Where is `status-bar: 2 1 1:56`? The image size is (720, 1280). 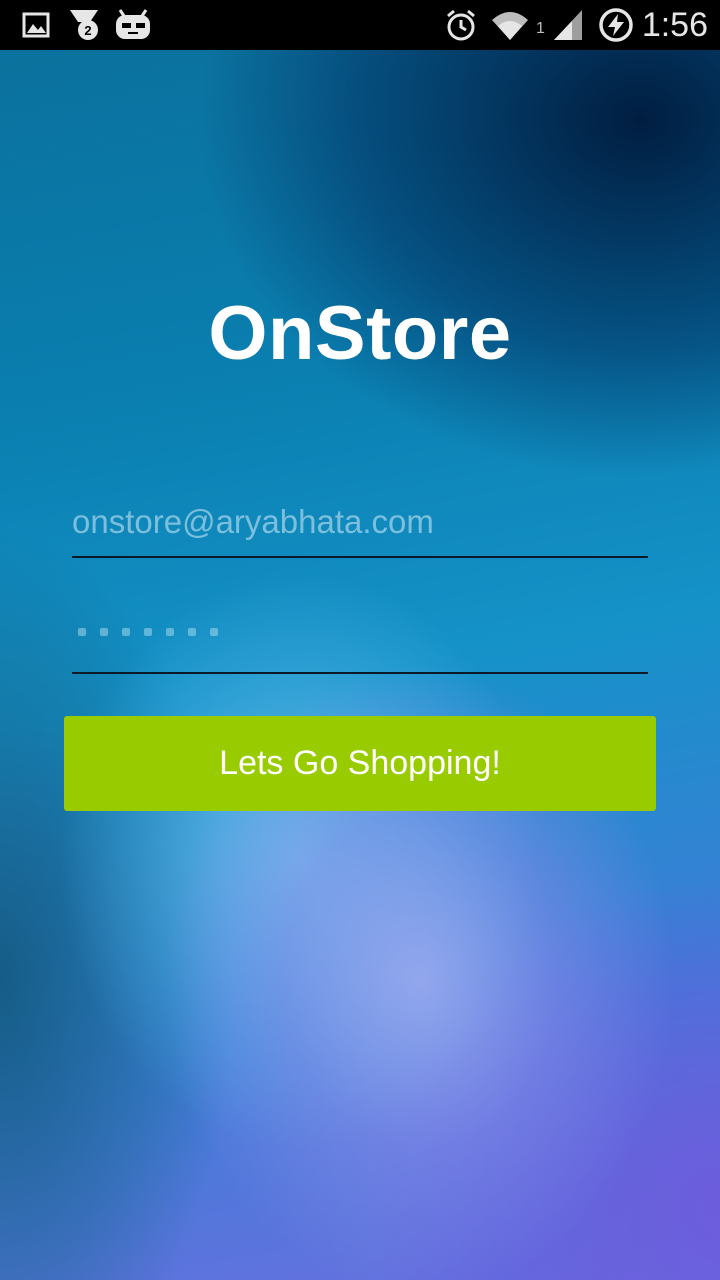 status-bar: 2 1 1:56 is located at coordinates (360, 25).